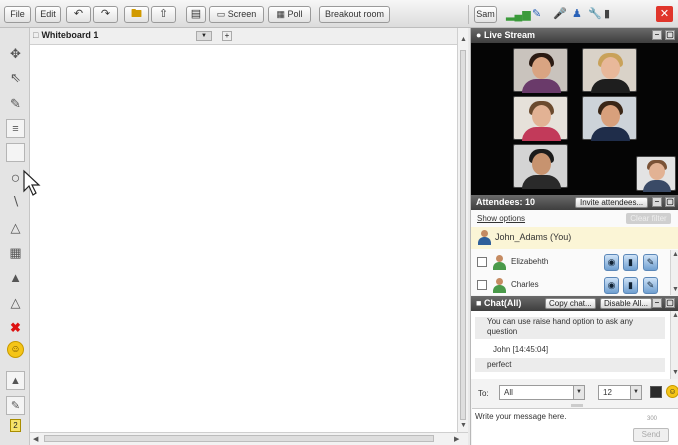 Image resolution: width=678 pixels, height=445 pixels. I want to click on eraser-all-icon: △, so click(15, 302).